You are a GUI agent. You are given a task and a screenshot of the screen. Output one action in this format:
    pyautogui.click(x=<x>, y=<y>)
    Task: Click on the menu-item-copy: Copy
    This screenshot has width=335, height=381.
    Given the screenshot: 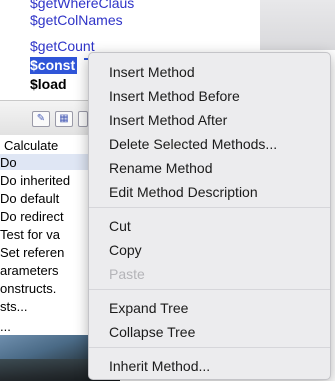 What is the action you would take?
    pyautogui.click(x=125, y=250)
    